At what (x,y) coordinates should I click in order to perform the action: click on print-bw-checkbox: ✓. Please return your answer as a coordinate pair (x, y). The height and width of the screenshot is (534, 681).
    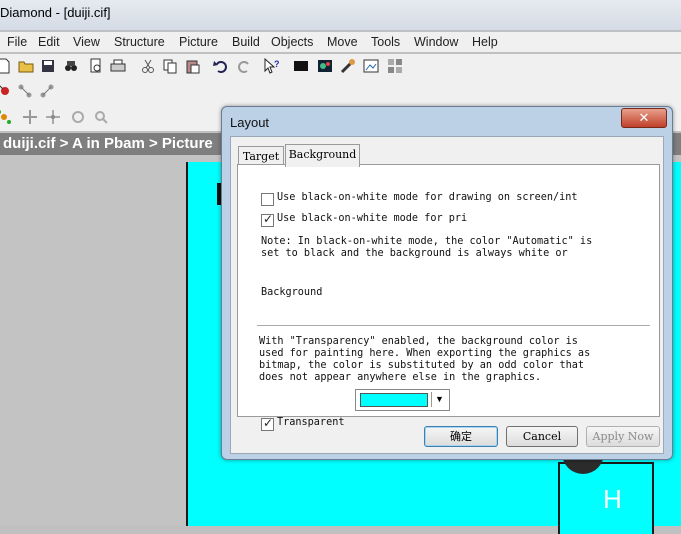
    Looking at the image, I should click on (267, 219).